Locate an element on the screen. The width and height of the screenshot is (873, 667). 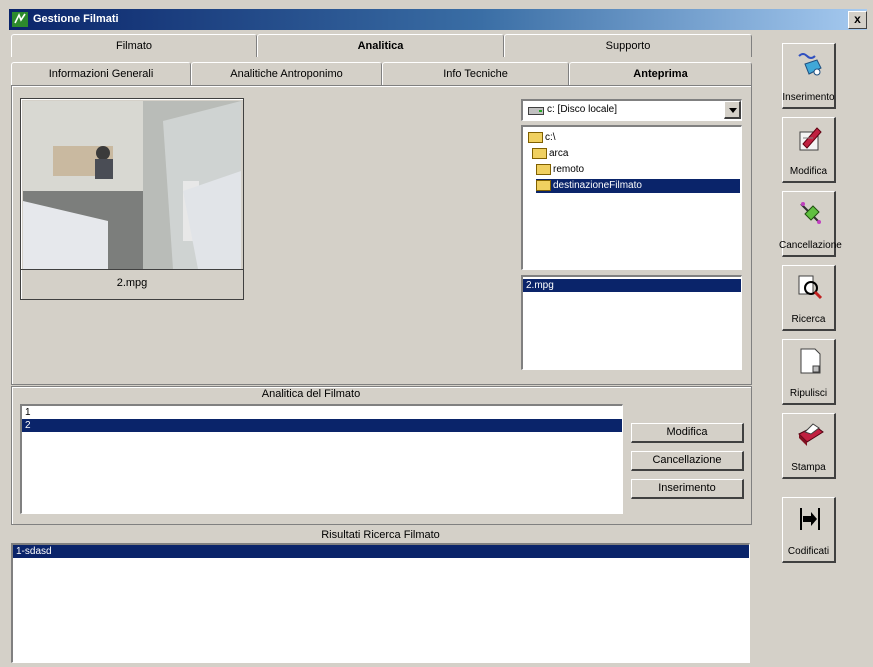
file-item: 2.mpg is located at coordinates (632, 285).